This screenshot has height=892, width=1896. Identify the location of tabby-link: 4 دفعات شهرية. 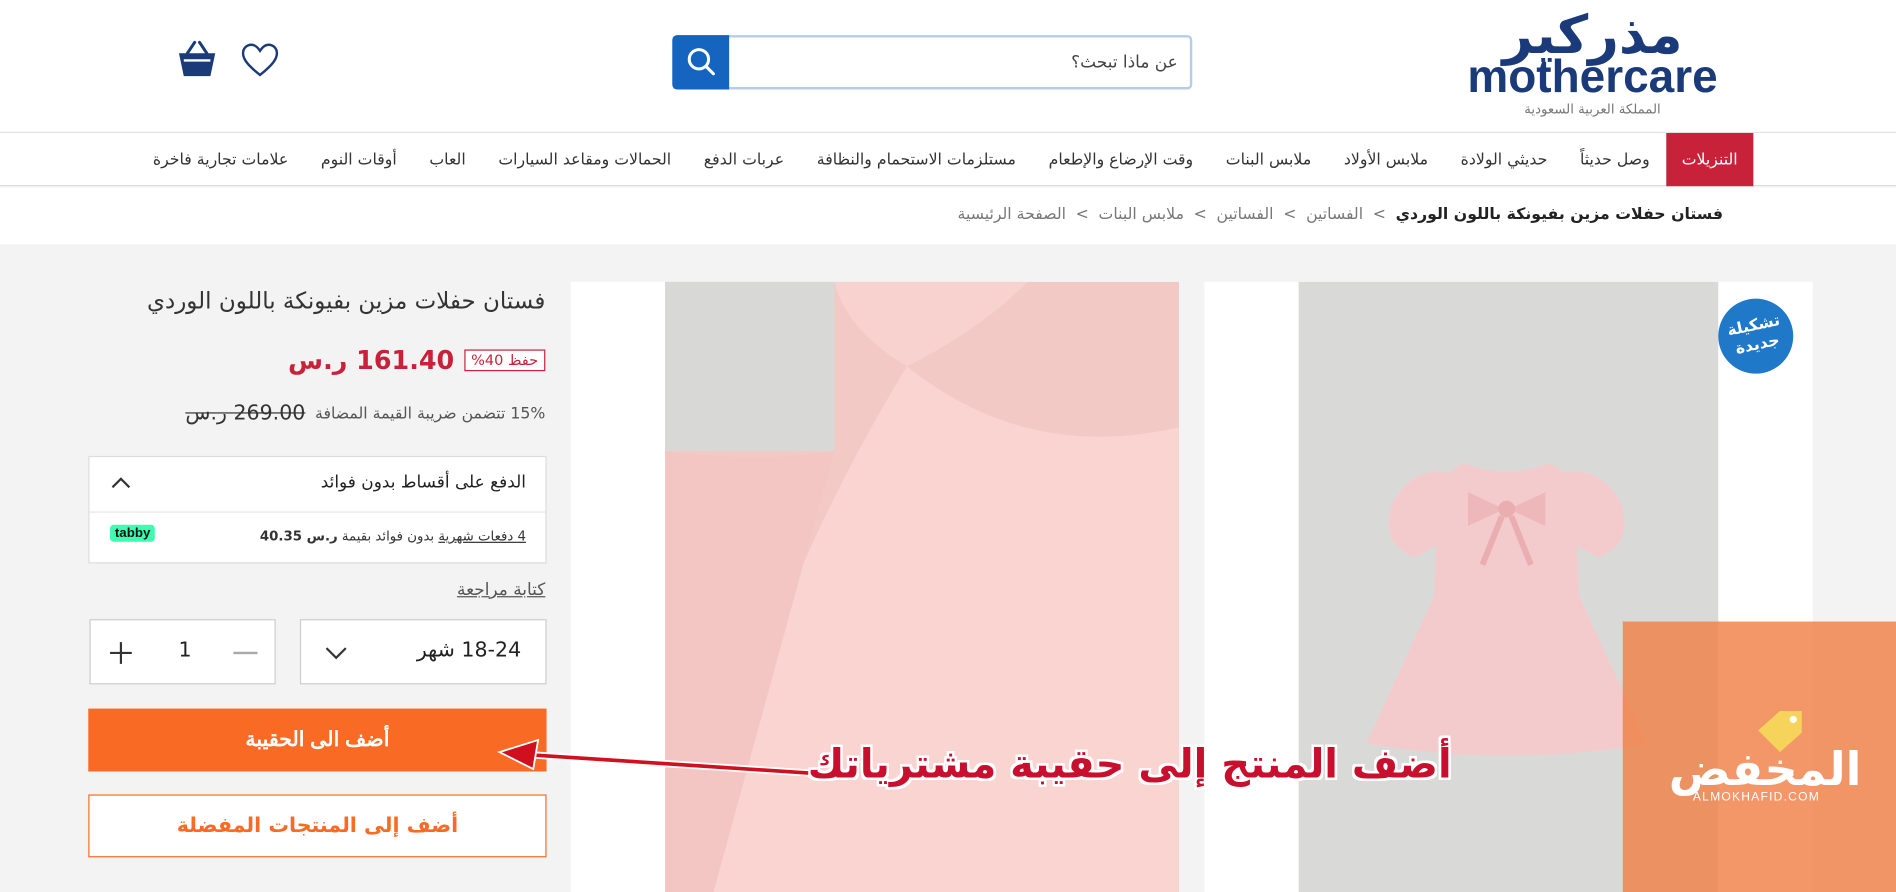
(482, 536).